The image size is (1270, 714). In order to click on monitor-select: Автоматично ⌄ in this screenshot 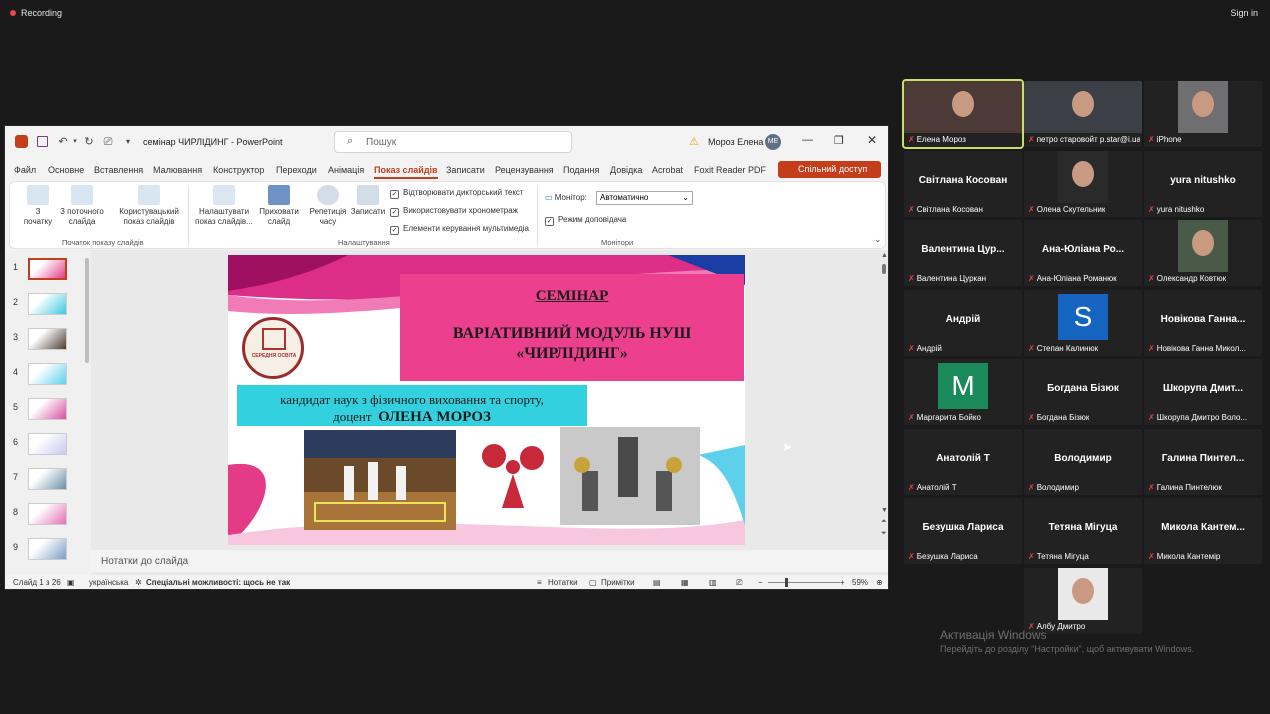, I will do `click(644, 198)`.